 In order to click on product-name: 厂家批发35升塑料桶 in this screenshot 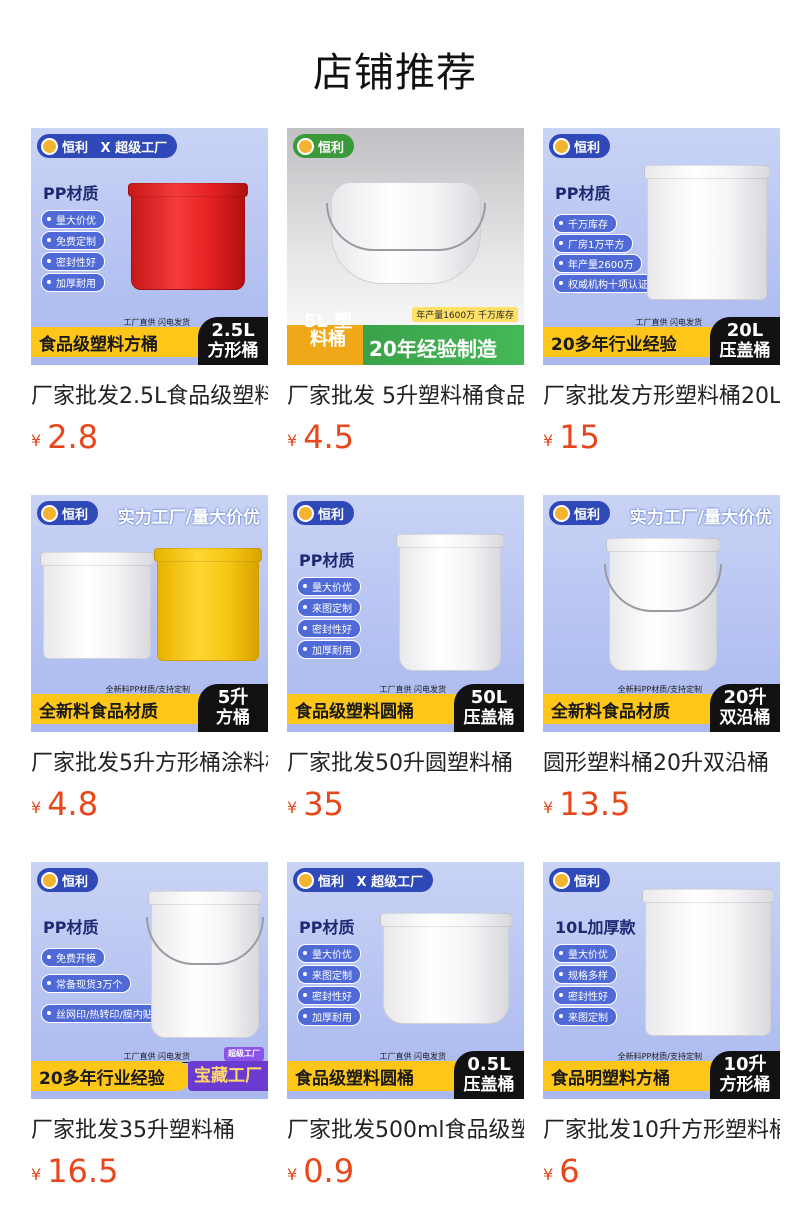, I will do `click(149, 1128)`.